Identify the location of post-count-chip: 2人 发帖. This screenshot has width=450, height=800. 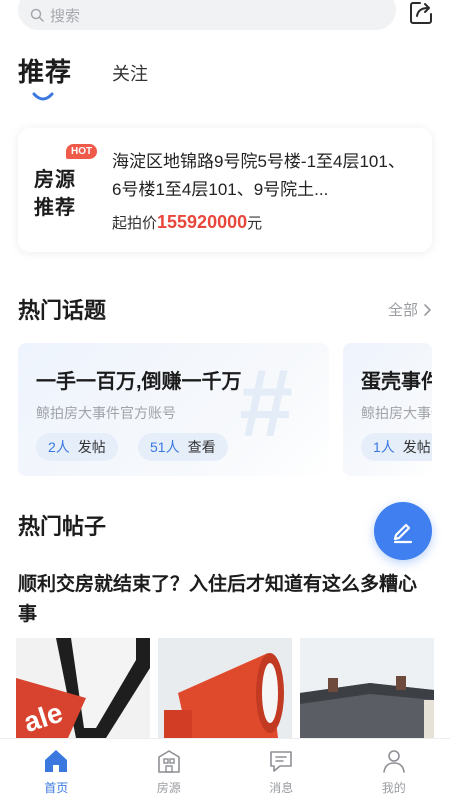
(77, 447).